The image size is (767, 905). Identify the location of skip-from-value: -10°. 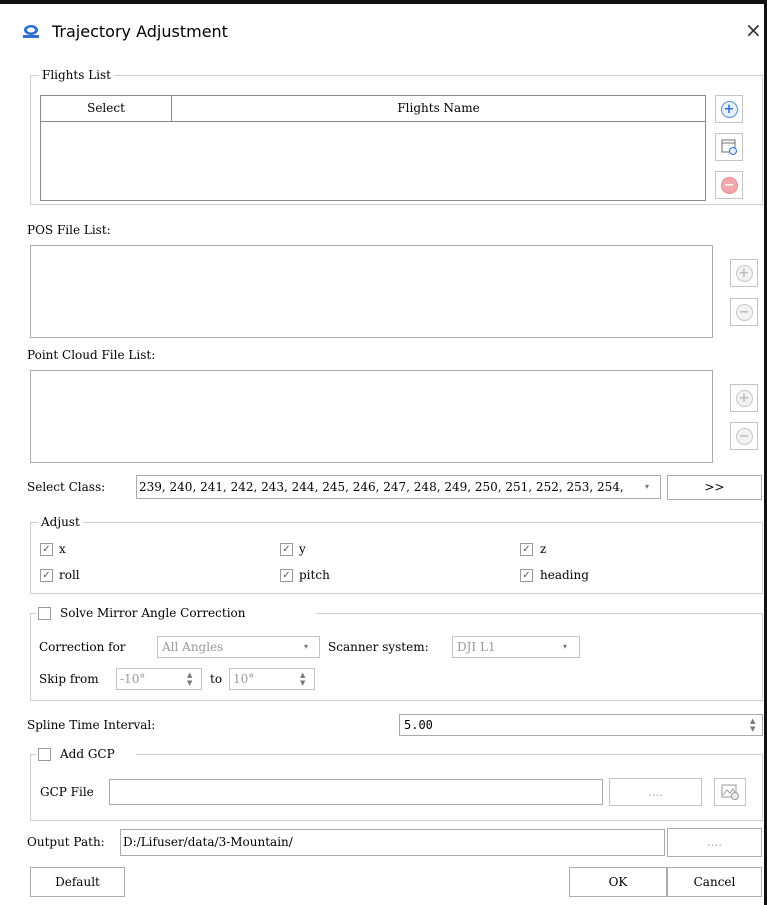
(133, 679).